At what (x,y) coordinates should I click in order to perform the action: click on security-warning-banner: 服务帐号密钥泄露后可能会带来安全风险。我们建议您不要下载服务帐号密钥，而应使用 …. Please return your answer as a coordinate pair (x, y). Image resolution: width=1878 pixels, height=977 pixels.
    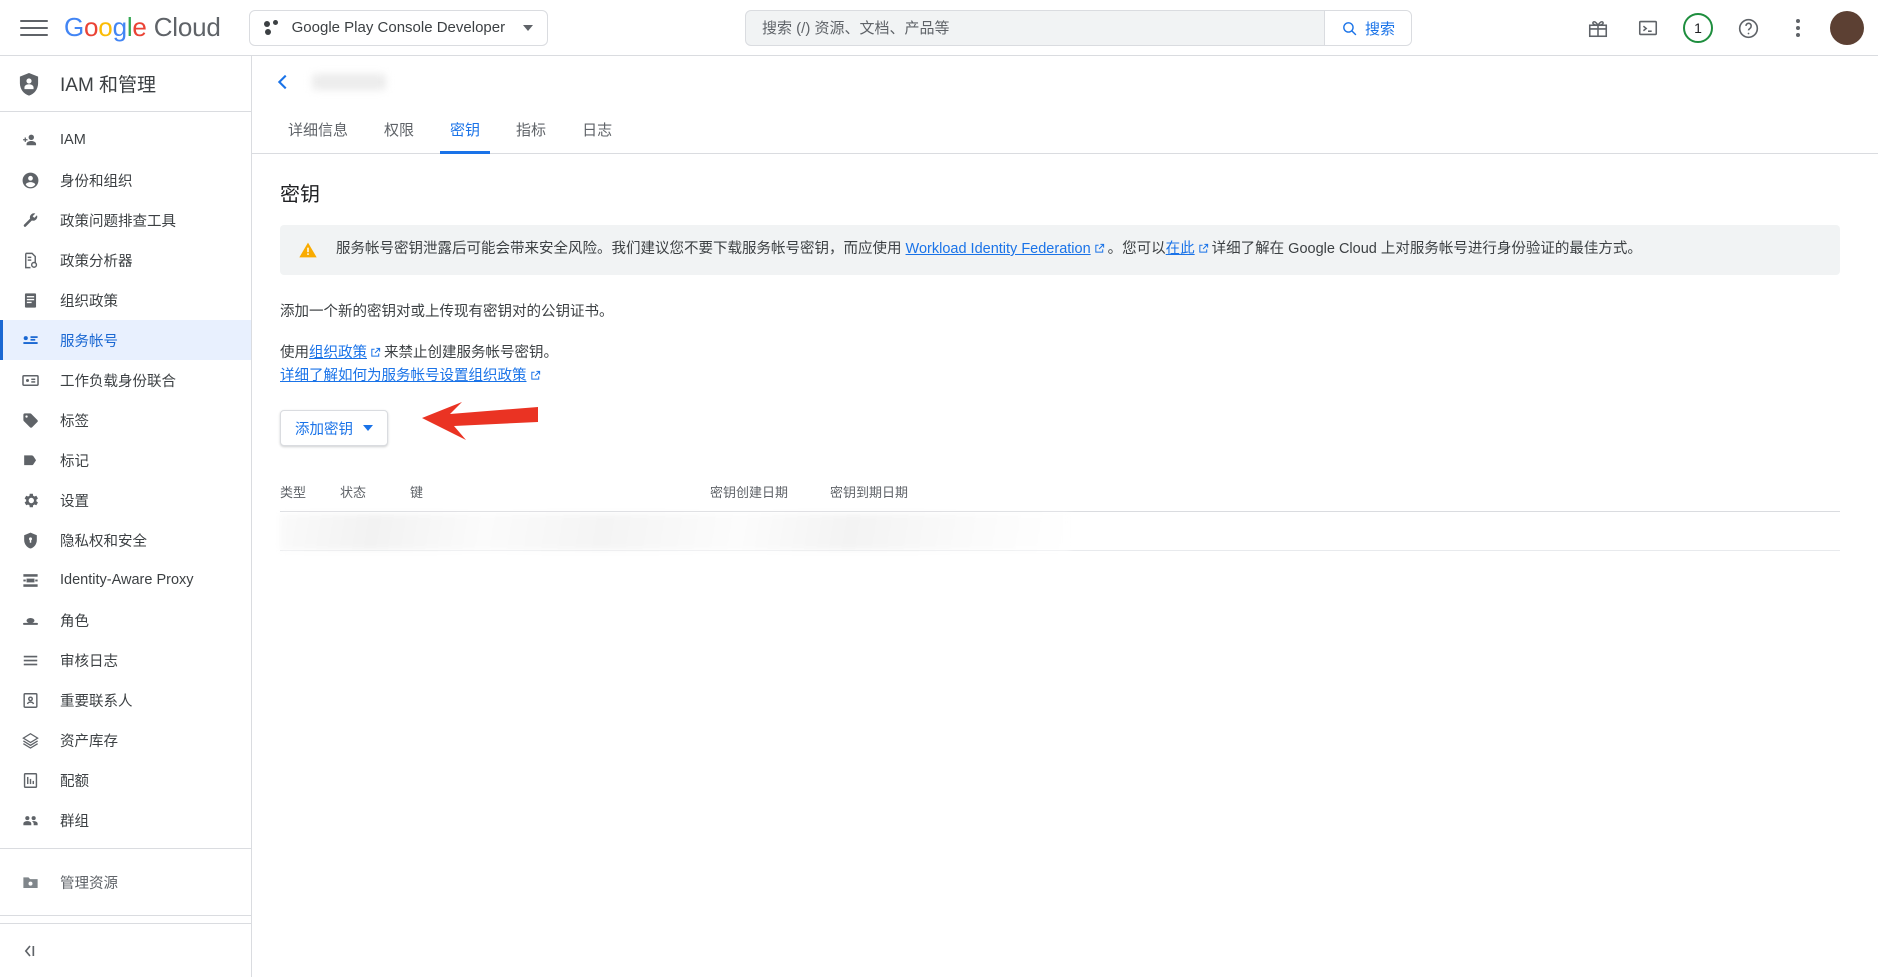
    Looking at the image, I should click on (1060, 250).